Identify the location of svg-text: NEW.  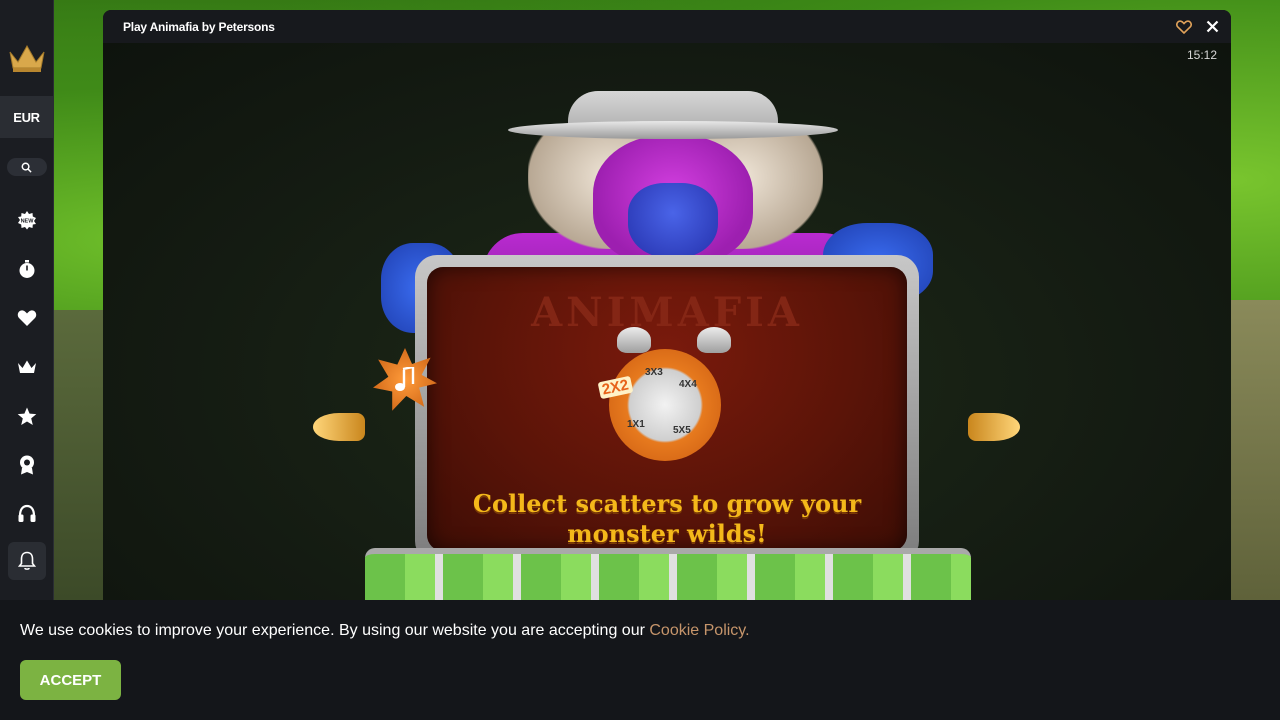
(27, 222).